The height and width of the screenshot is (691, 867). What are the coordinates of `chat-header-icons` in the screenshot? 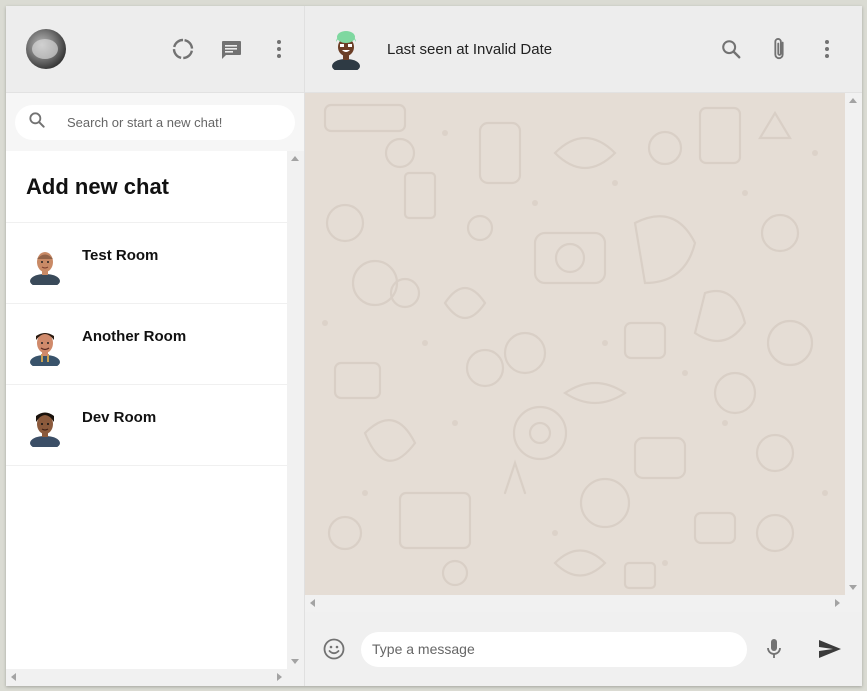 It's located at (779, 49).